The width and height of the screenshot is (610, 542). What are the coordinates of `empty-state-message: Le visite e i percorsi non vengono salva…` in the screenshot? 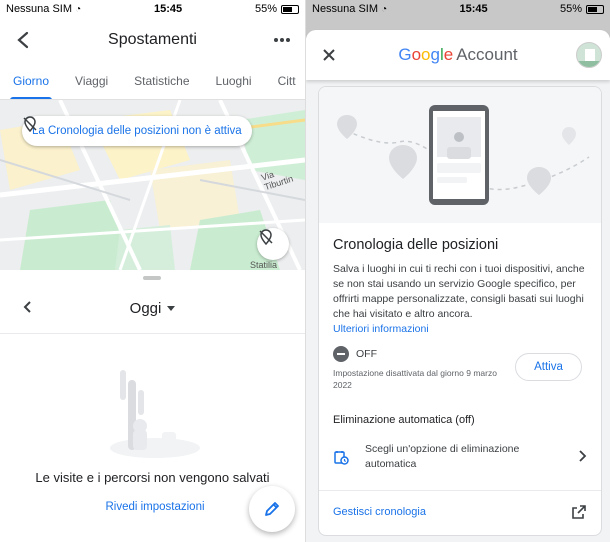 It's located at (152, 477).